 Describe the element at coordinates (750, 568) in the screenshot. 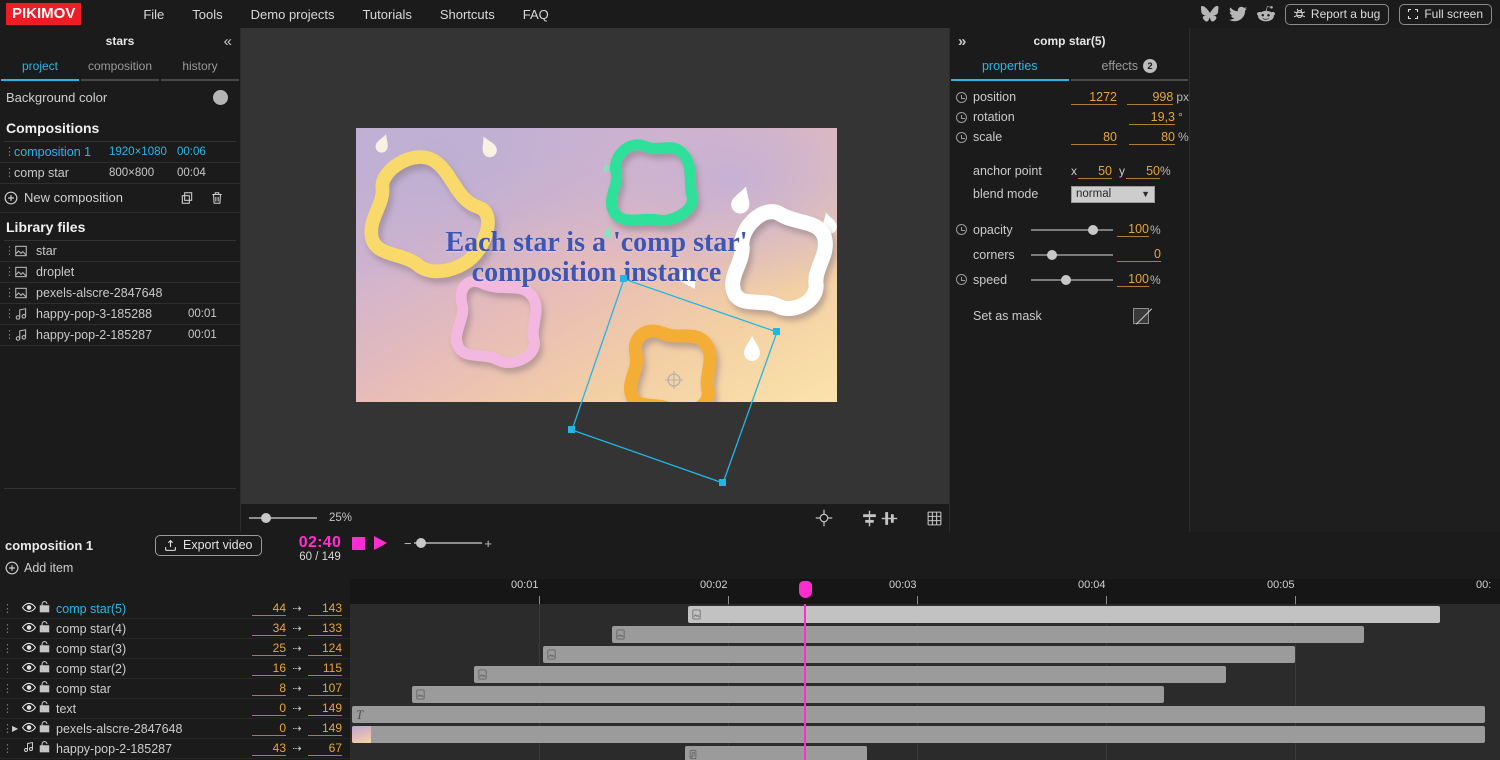

I see `add-item-button: Add item` at that location.